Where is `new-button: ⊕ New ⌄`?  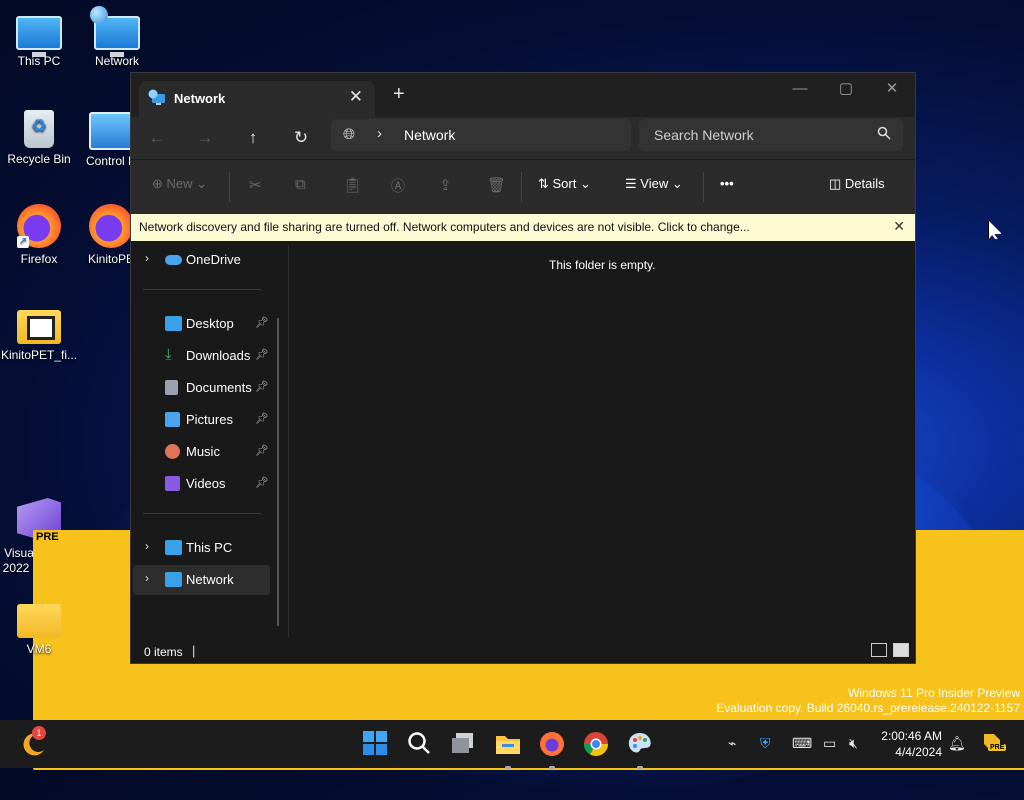 new-button: ⊕ New ⌄ is located at coordinates (179, 184).